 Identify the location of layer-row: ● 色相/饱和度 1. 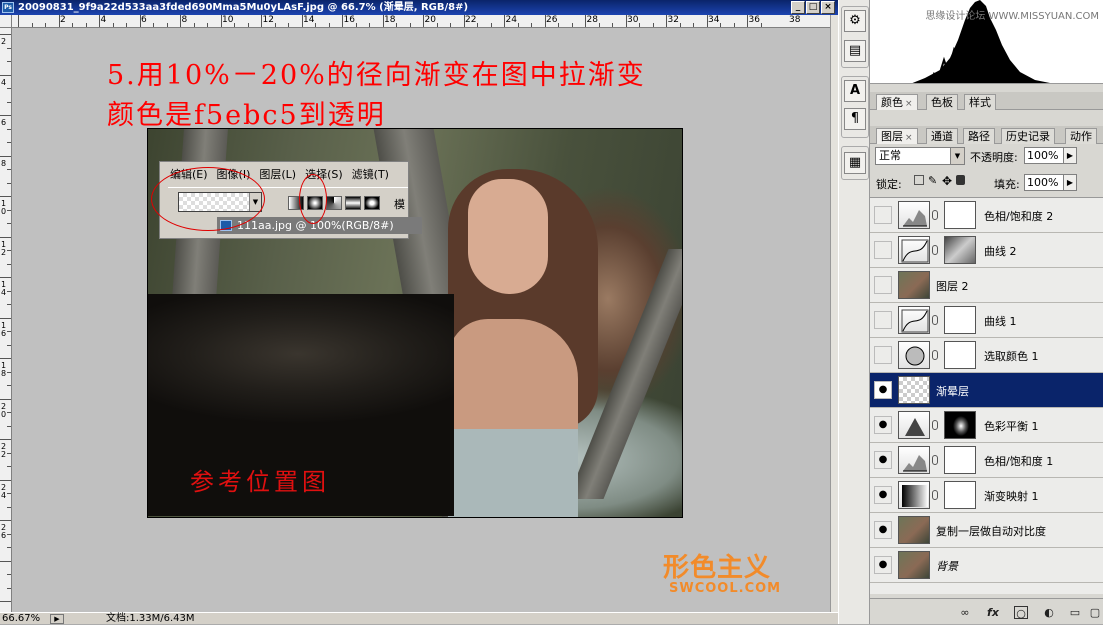
(986, 460).